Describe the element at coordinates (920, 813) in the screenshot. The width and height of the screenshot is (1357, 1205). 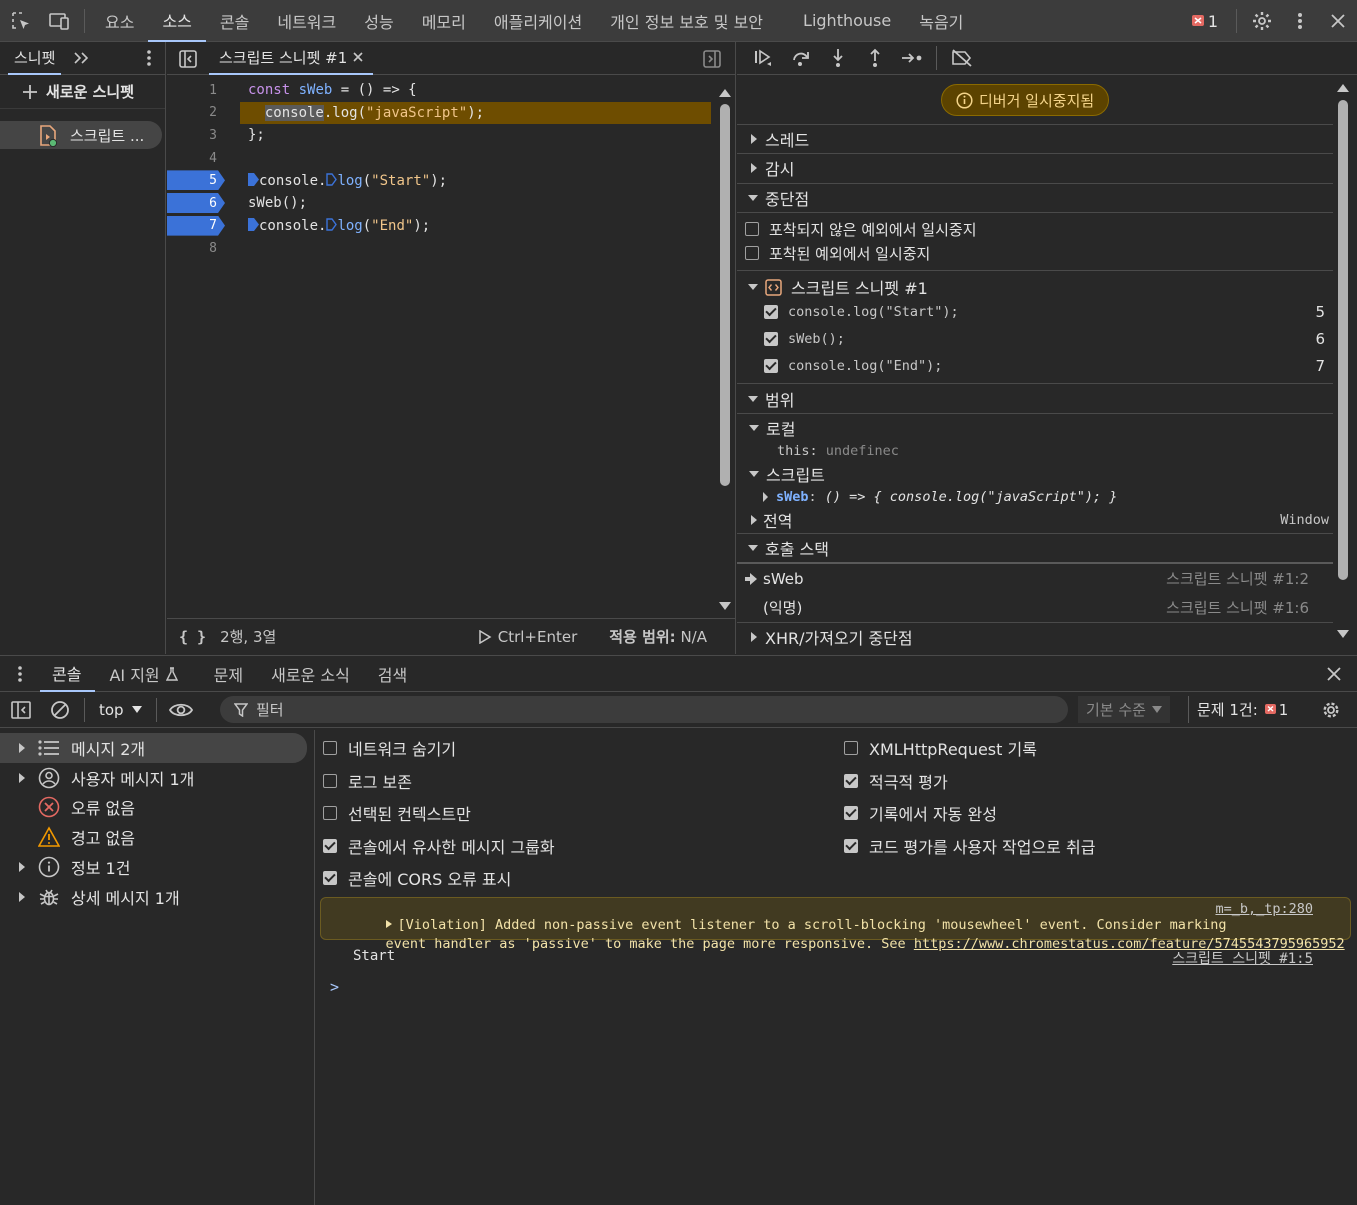
I see `console-setting-option: 기록에서 자동 완성` at that location.